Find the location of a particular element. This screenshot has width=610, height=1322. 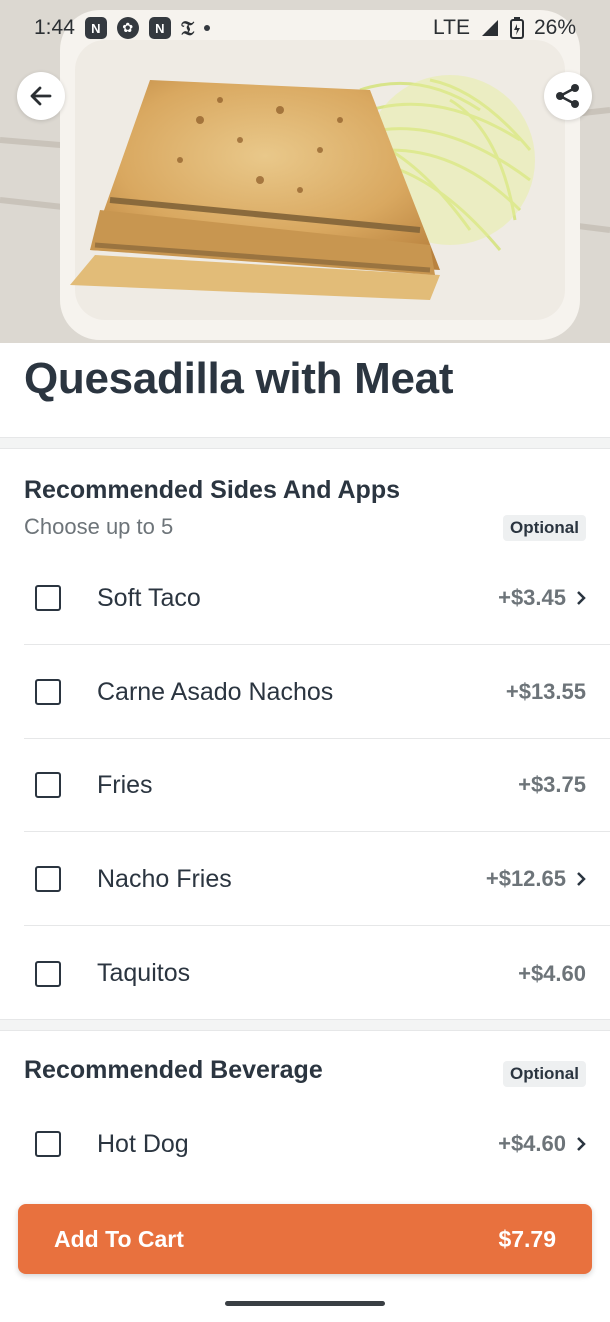

option-row-carne-asado-nachos: Carne Asado Nachos +$13.55 is located at coordinates (317, 692).